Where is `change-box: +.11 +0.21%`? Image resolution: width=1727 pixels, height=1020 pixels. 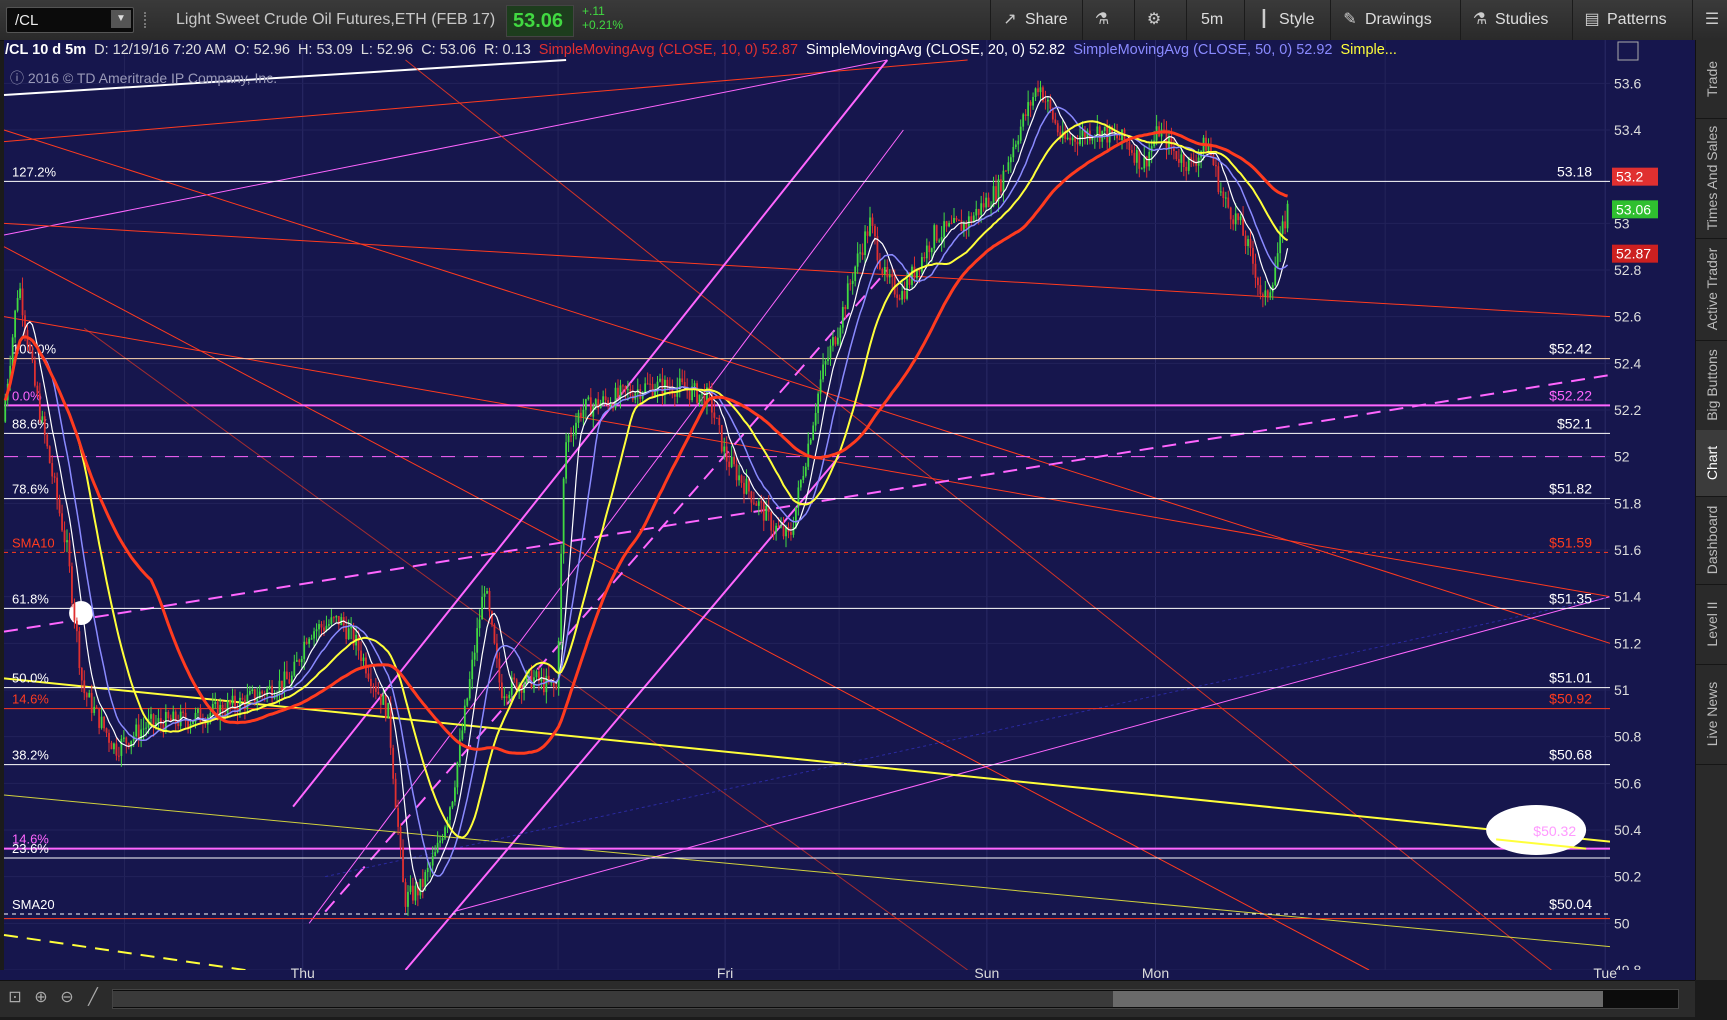
change-box: +.11 +0.21% is located at coordinates (602, 18).